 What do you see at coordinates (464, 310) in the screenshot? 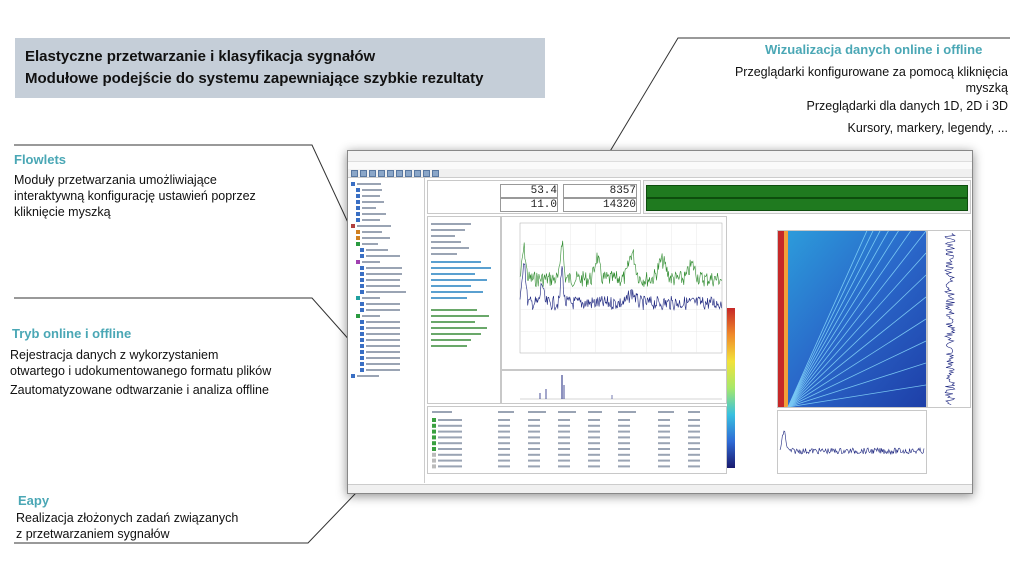
I see `channel-info-panel` at bounding box center [464, 310].